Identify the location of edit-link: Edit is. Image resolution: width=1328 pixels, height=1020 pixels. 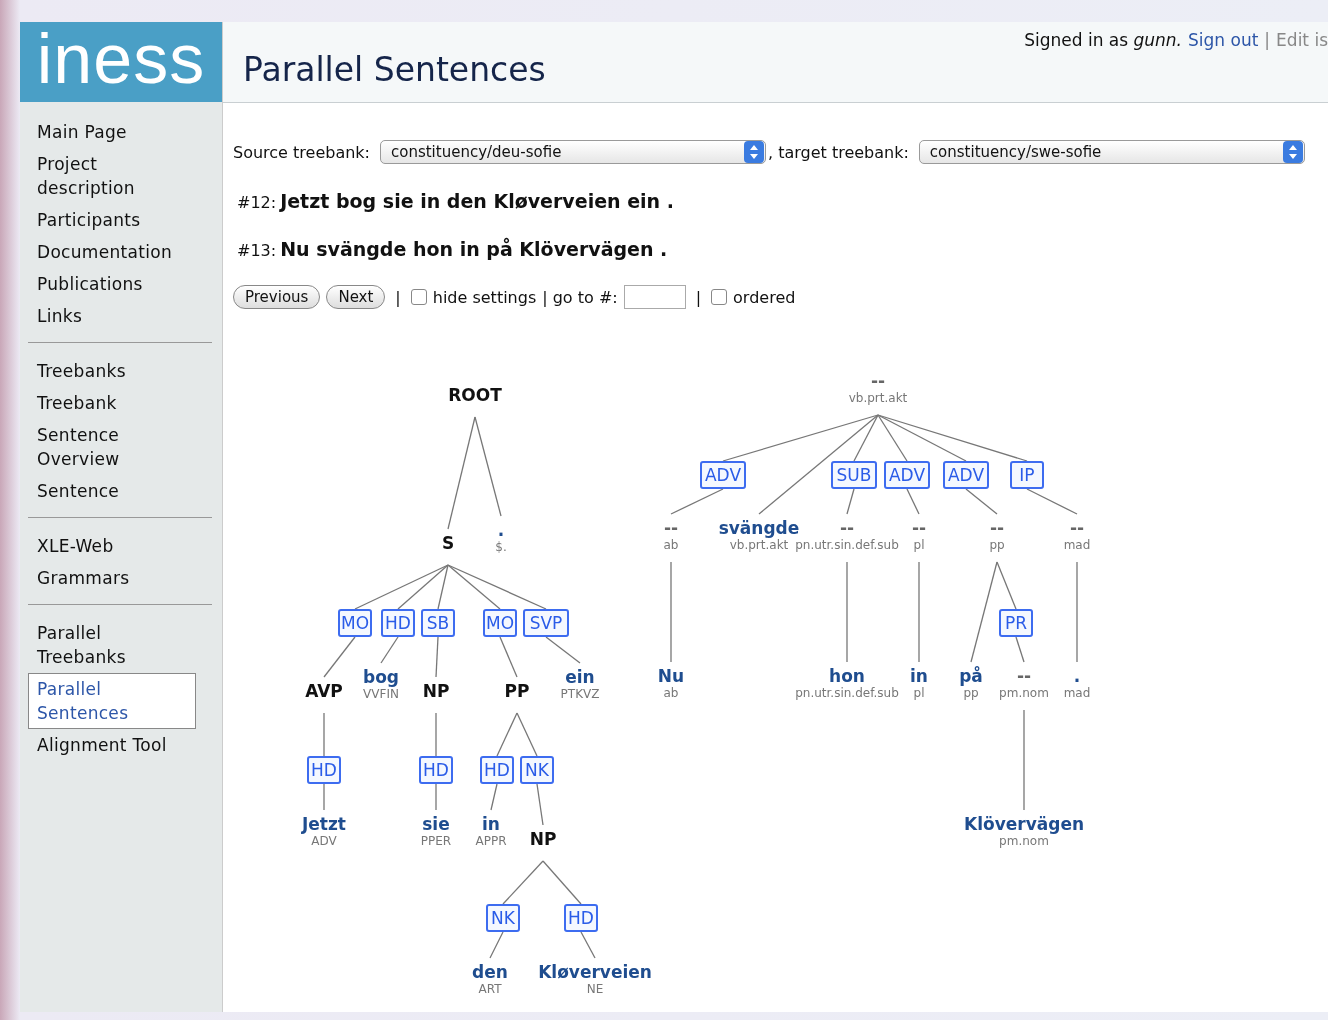
(1302, 40).